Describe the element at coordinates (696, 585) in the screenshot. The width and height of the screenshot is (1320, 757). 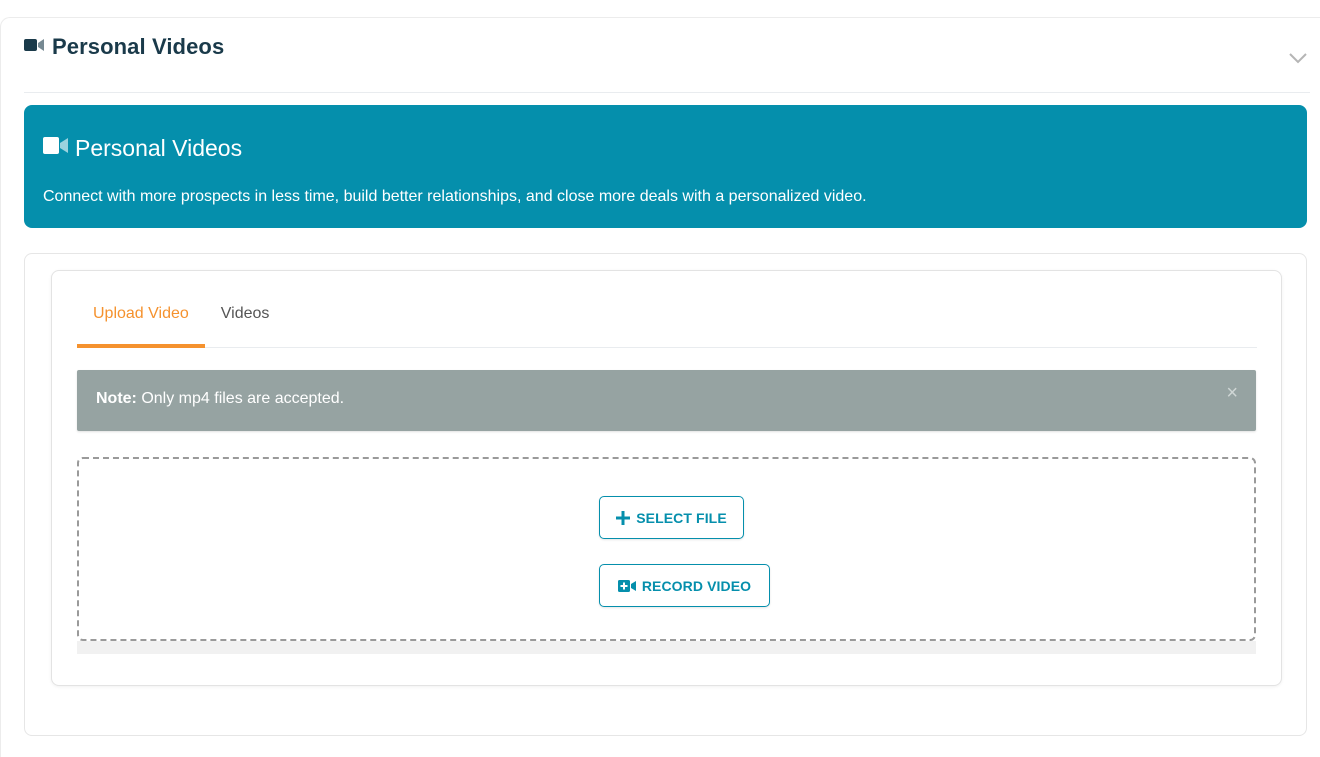
I see `record-video-label: RECORD VIDEO` at that location.